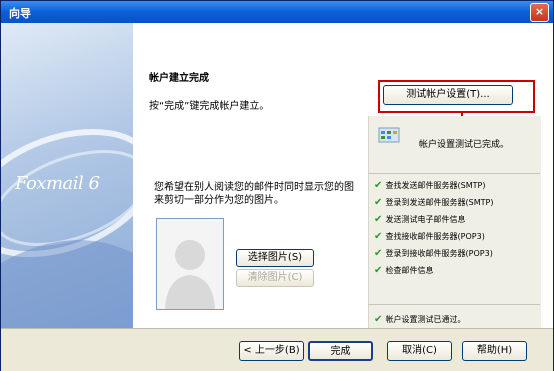 Image resolution: width=554 pixels, height=371 pixels. I want to click on help-button: 帮助(H), so click(494, 351).